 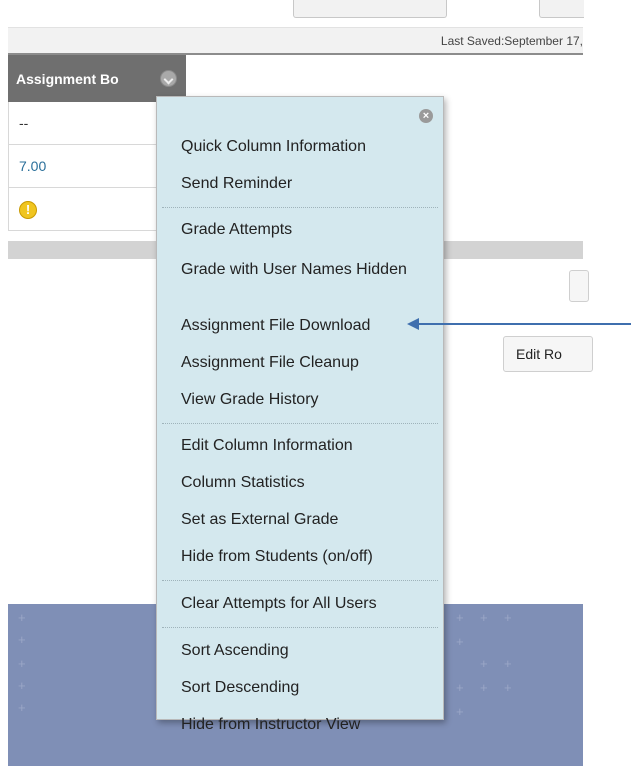 What do you see at coordinates (273, 147) in the screenshot?
I see `menu-item-quick-column-information: Quick Column Information` at bounding box center [273, 147].